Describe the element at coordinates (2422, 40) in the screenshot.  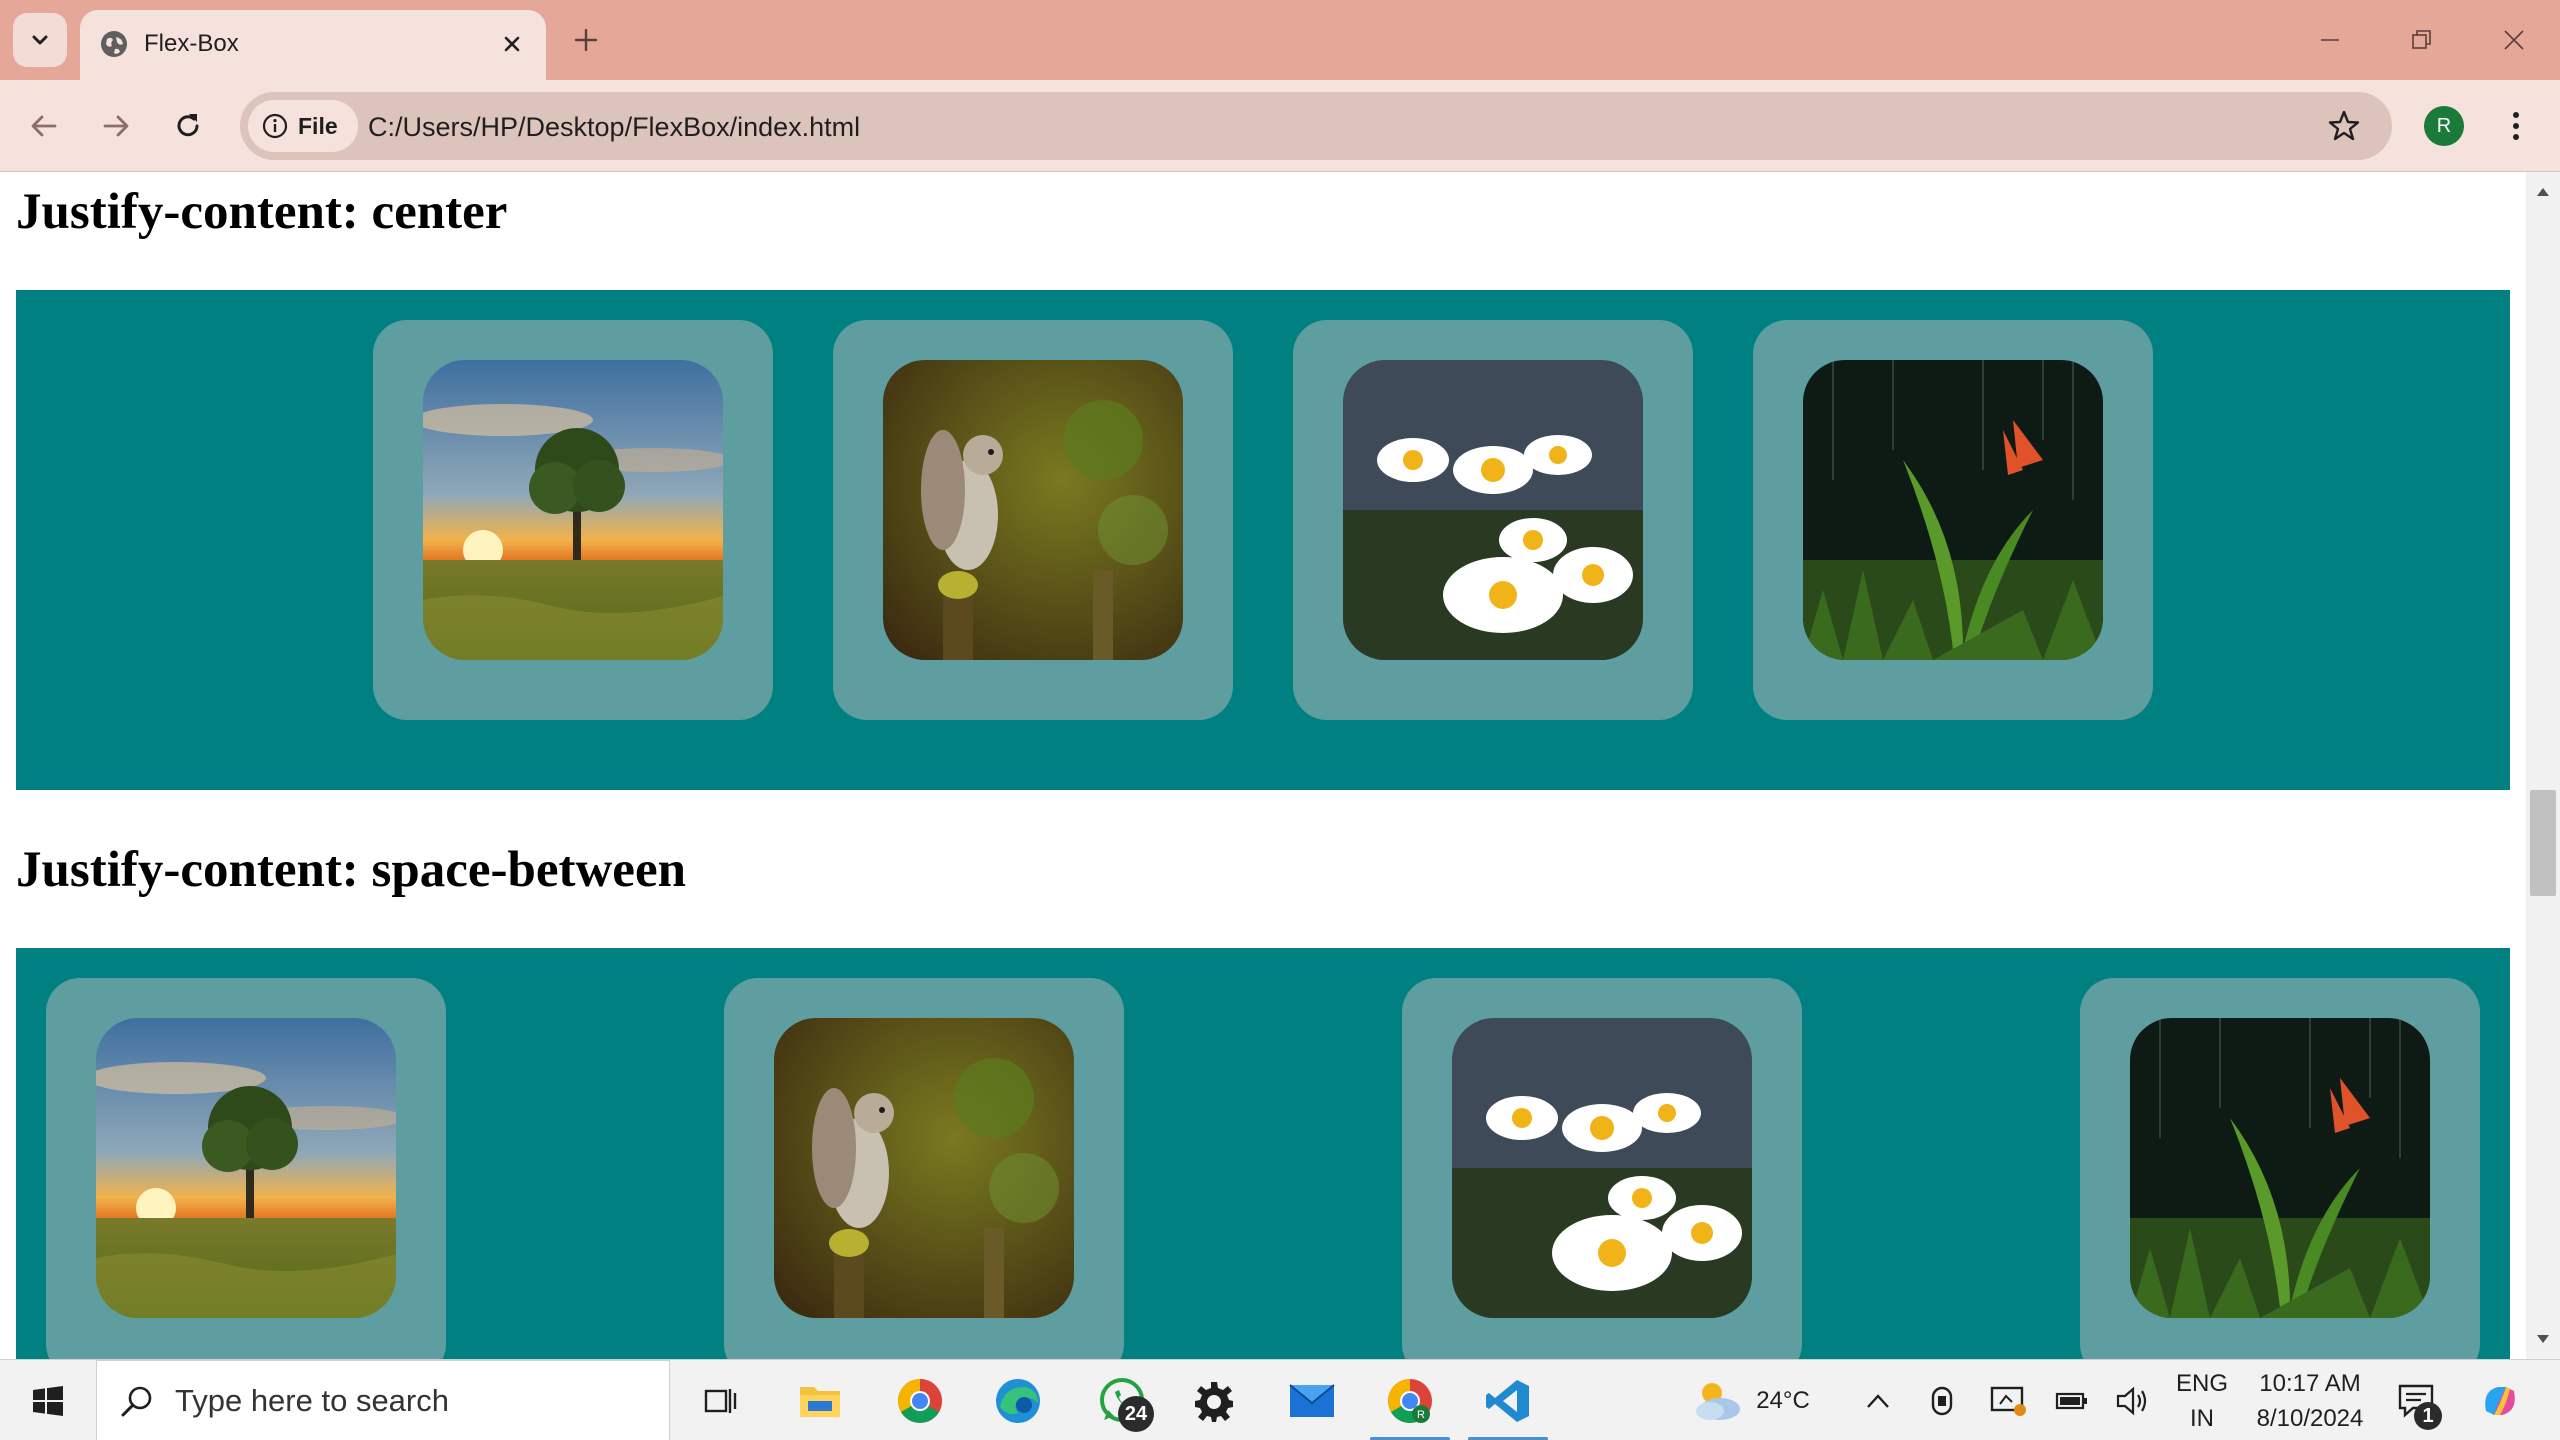
I see `restore-button` at that location.